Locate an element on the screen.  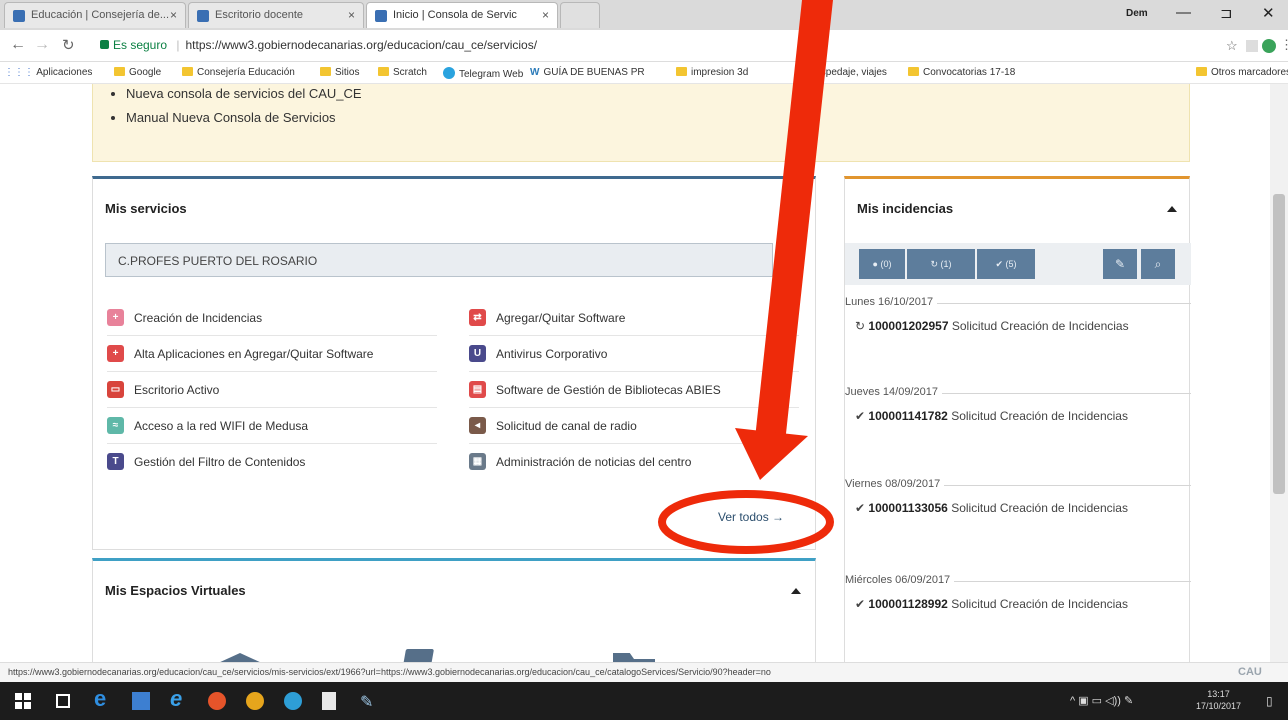
bookmark-convocatorias: Convocatorias 17-18 is located at coordinates (961, 72).